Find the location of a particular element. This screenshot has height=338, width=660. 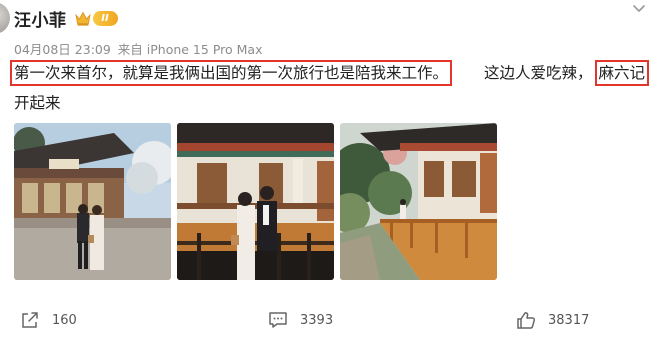

comment-count: 3393 is located at coordinates (317, 320).